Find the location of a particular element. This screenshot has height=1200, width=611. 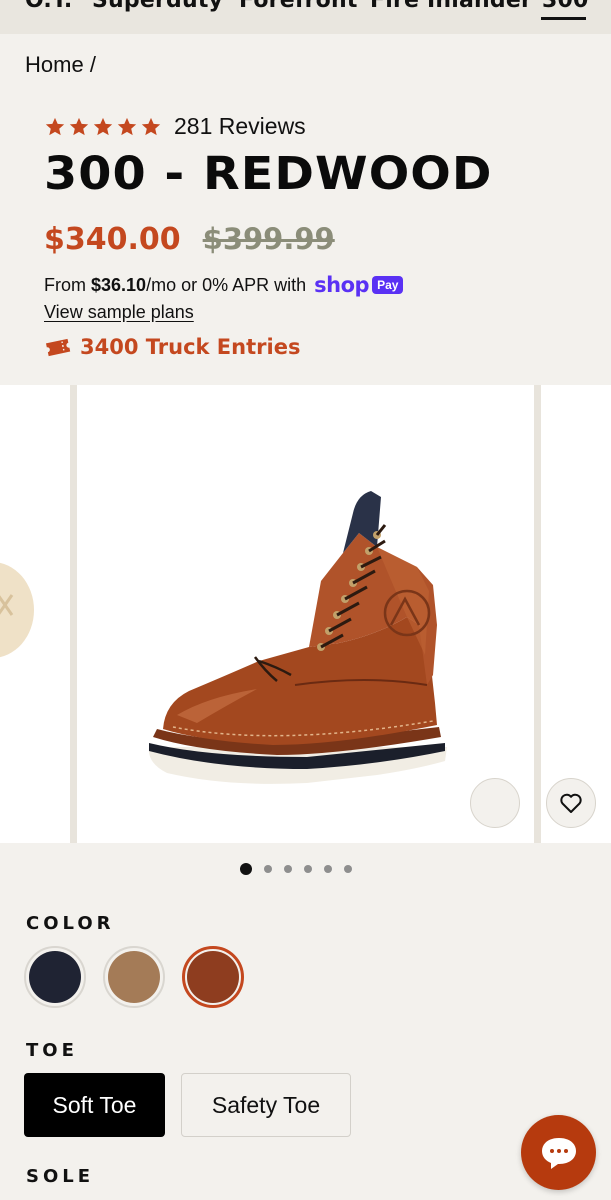

safety-toe-button: Safety Toe is located at coordinates (266, 1105).